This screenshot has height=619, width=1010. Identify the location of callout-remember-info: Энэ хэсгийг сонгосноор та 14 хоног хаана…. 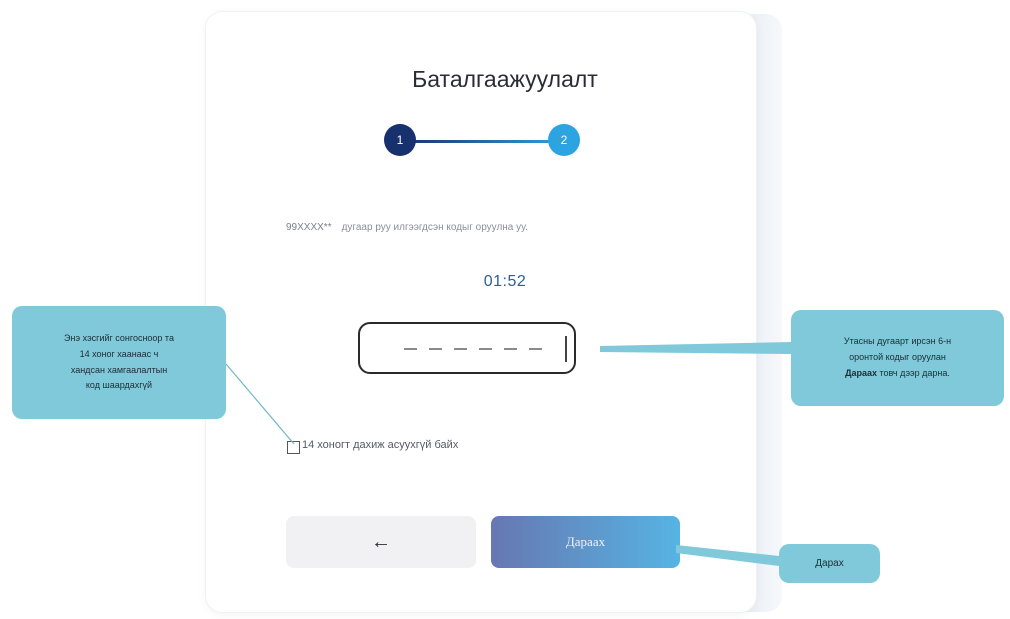
(119, 362).